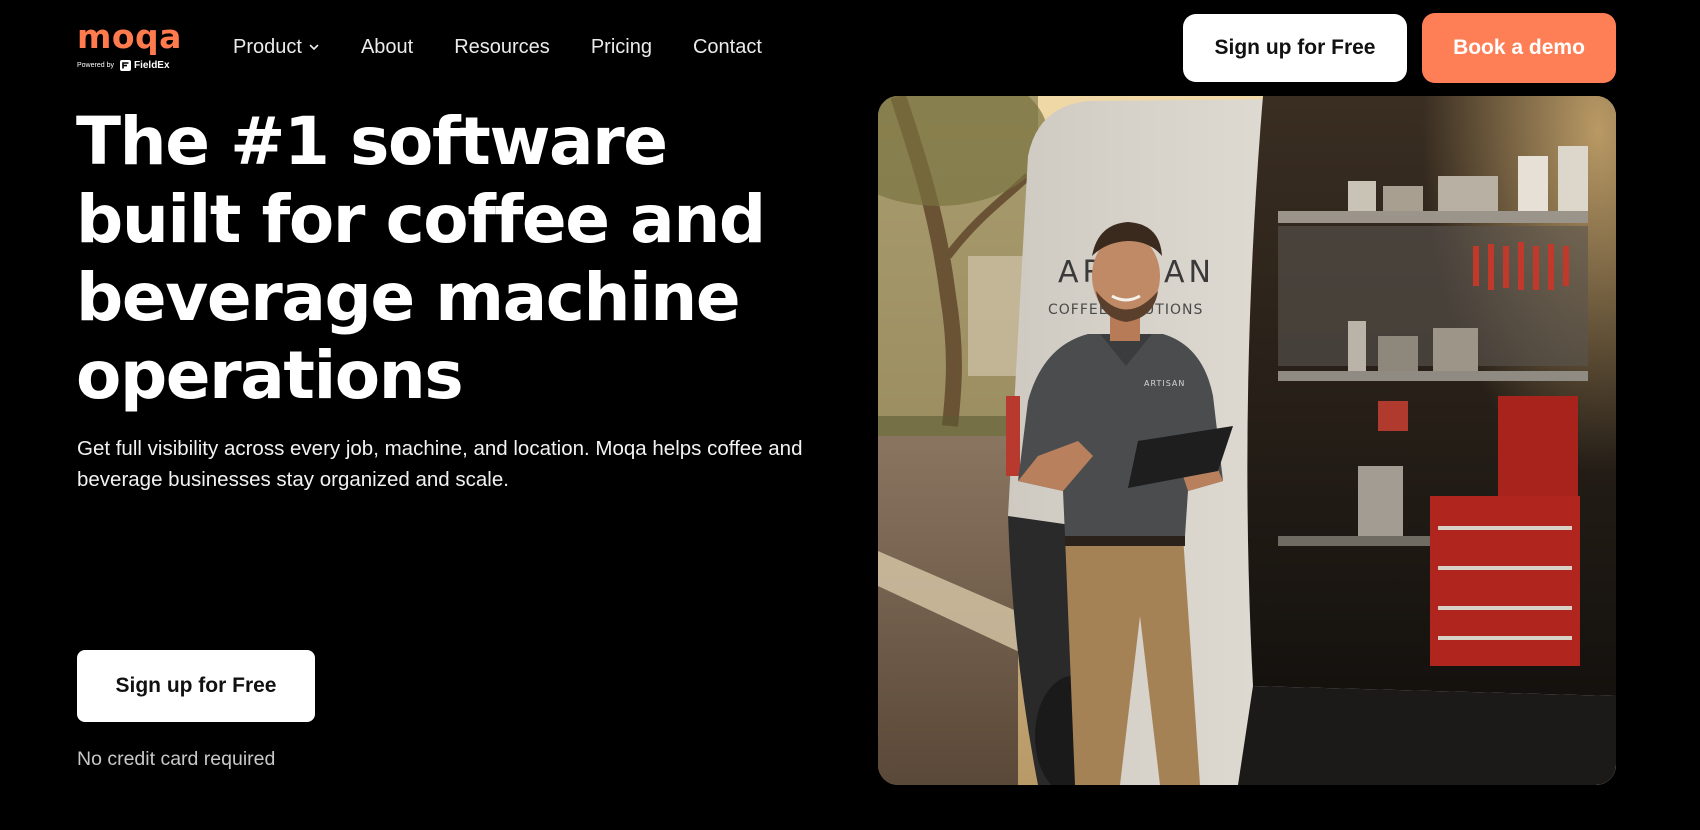 The height and width of the screenshot is (830, 1700). Describe the element at coordinates (1295, 48) in the screenshot. I see `header-signup-button: Sign up for Free` at that location.